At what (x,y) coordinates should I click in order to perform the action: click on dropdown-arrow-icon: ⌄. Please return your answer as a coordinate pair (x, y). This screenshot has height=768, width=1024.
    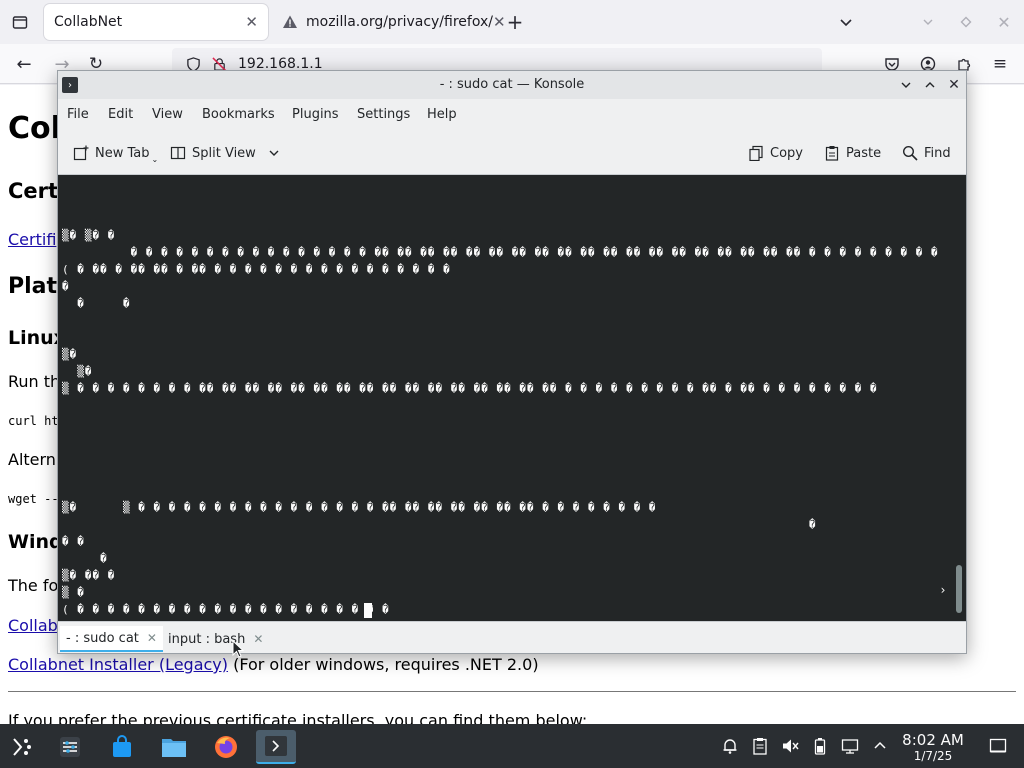
    Looking at the image, I should click on (155, 159).